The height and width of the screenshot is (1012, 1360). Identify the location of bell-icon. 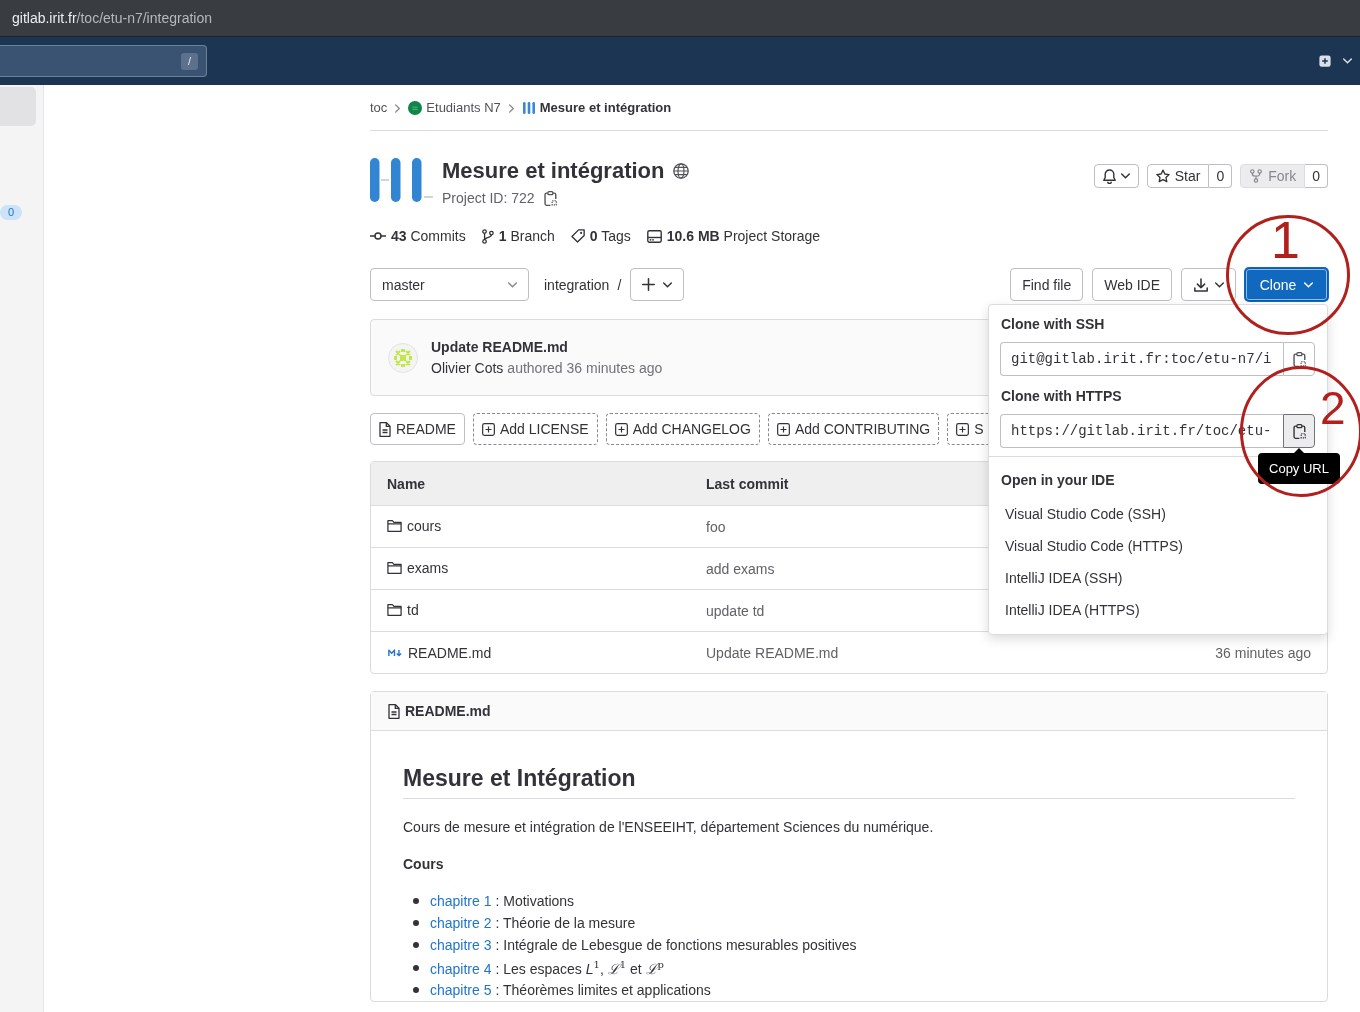
(1109, 176).